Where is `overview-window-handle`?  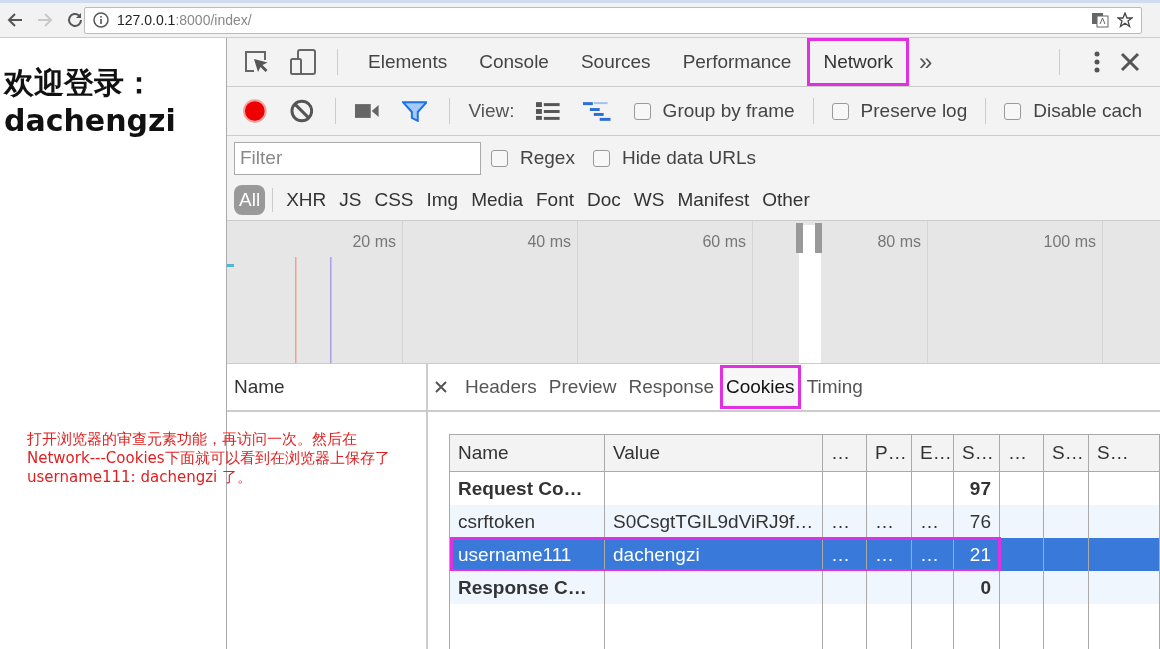
overview-window-handle is located at coordinates (809, 293).